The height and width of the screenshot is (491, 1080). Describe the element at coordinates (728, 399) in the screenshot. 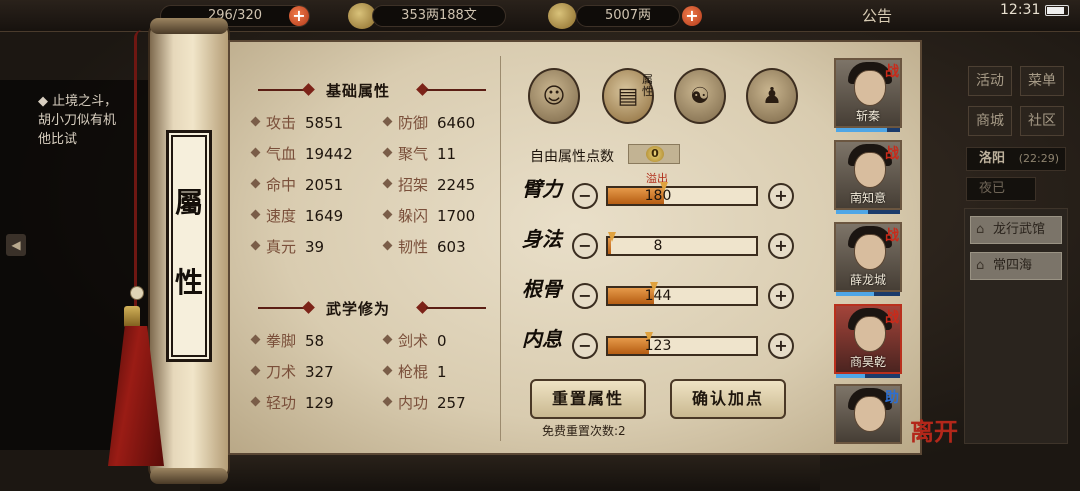

I see `confirm-points-button: 确认加点` at that location.